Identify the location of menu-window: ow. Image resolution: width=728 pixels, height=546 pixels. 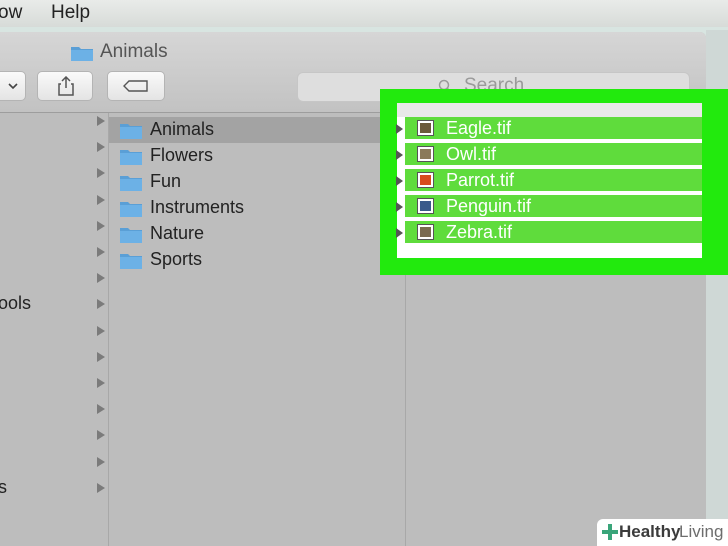
(11, 13).